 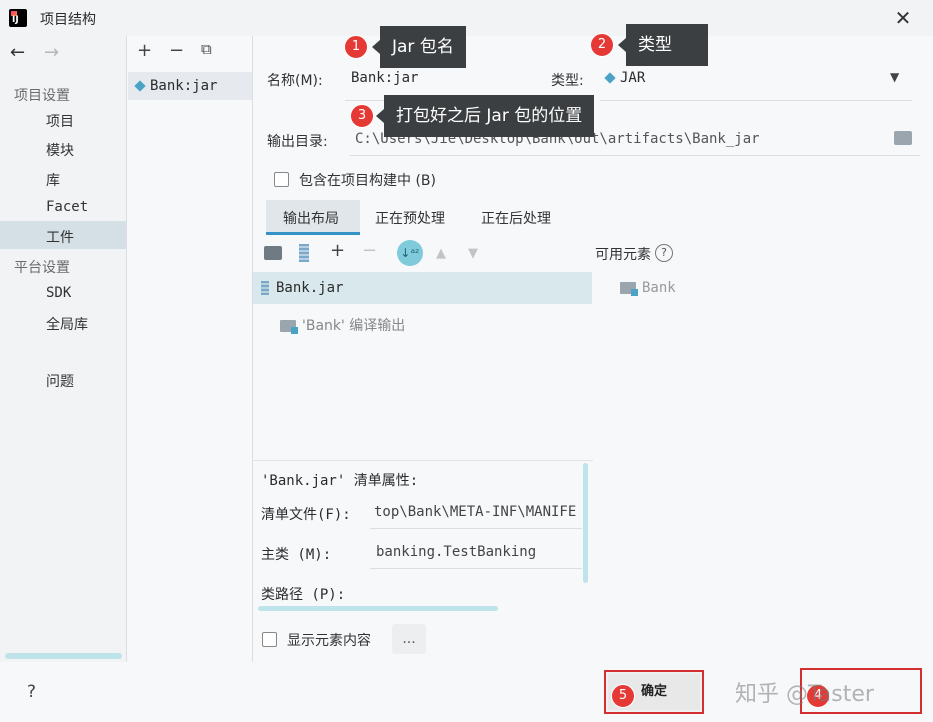 What do you see at coordinates (296, 555) in the screenshot?
I see `main-class-label: 主类 (M):` at bounding box center [296, 555].